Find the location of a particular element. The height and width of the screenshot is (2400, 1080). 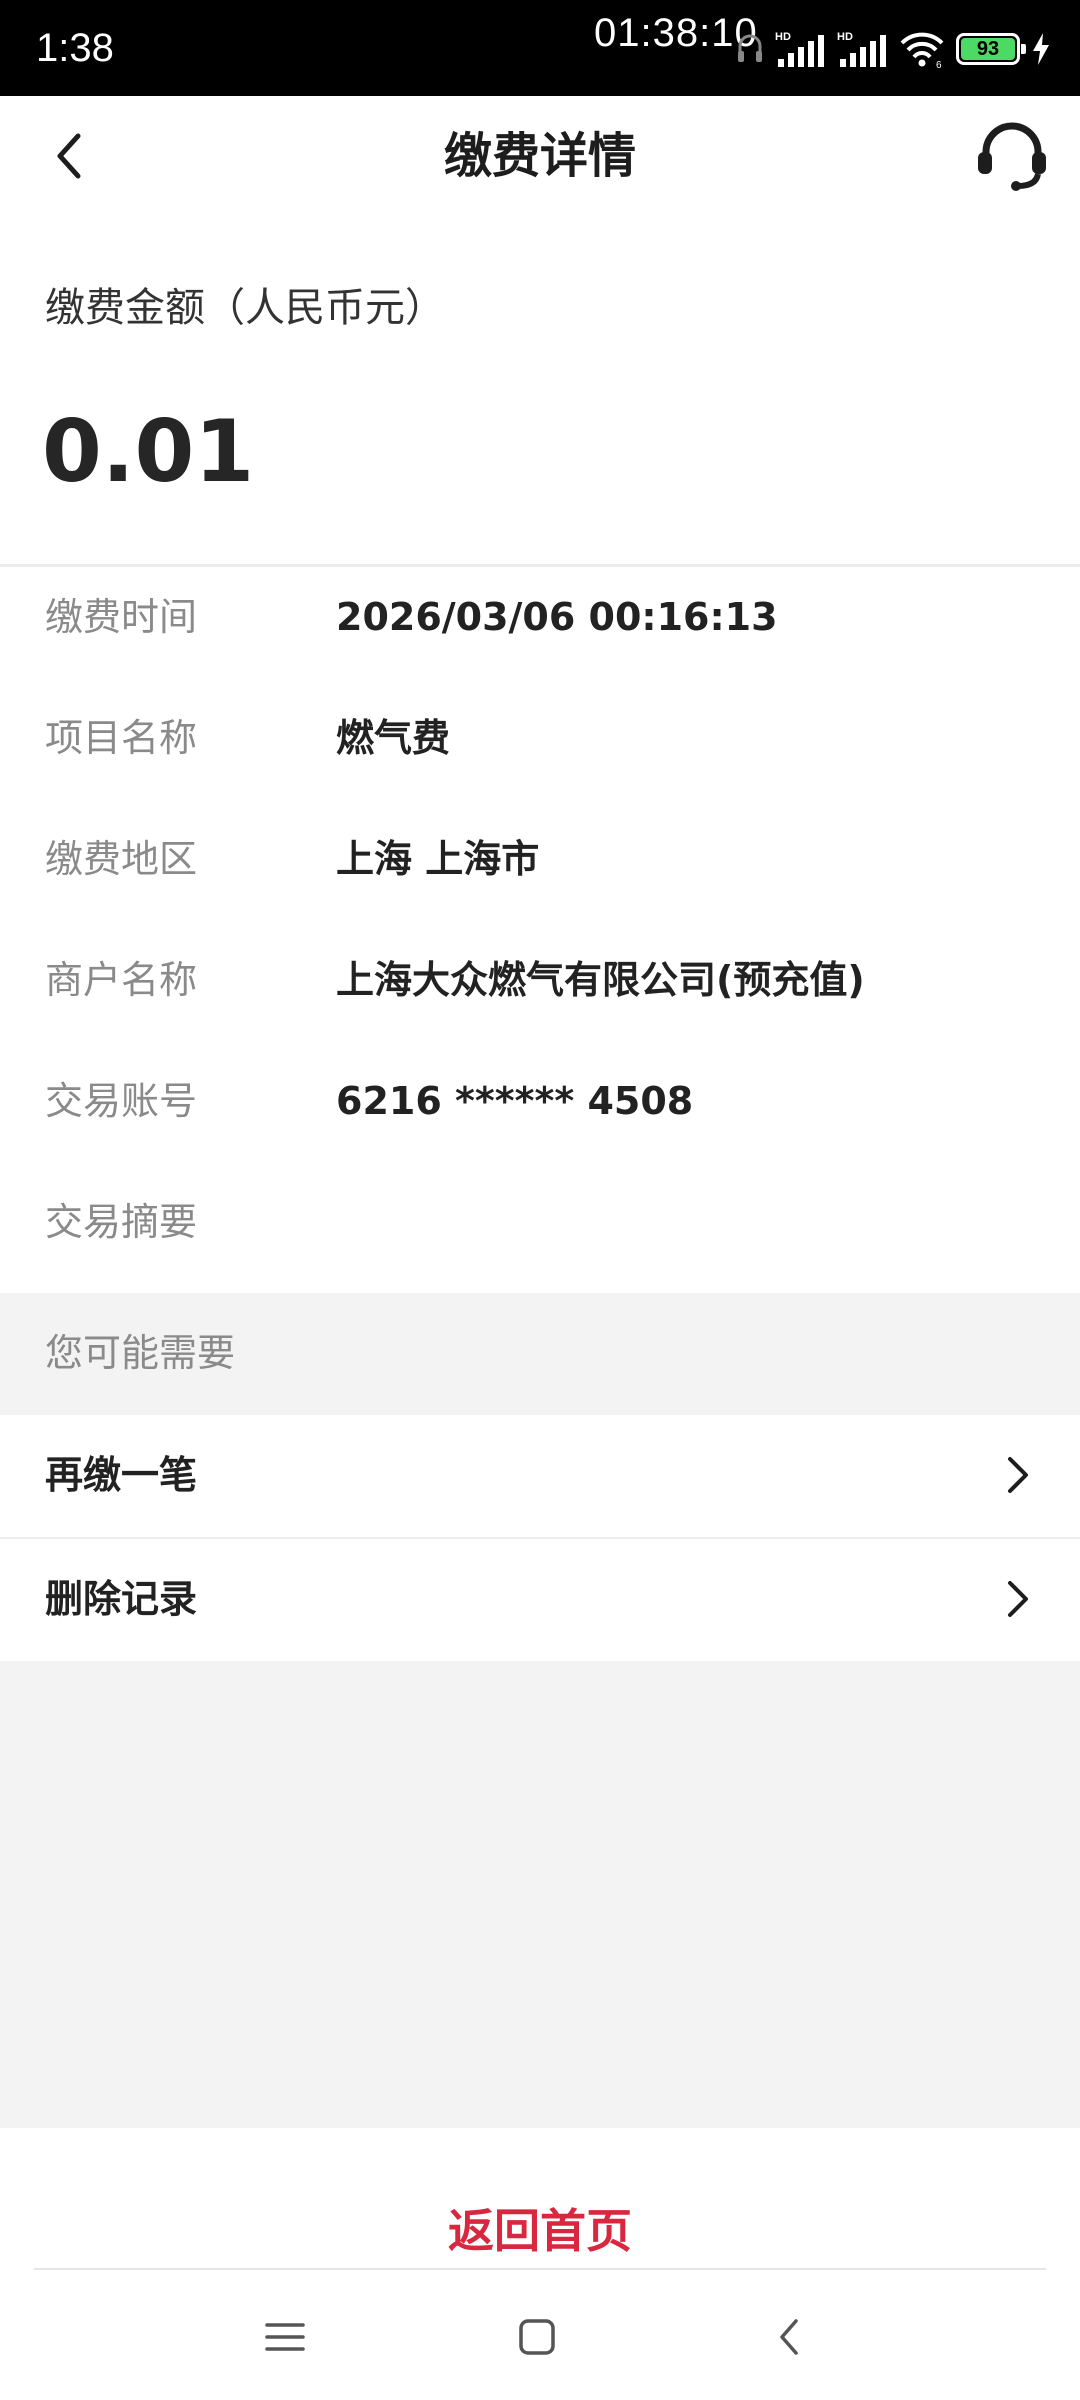

detail-label: 缴费地区 is located at coordinates (121, 859).